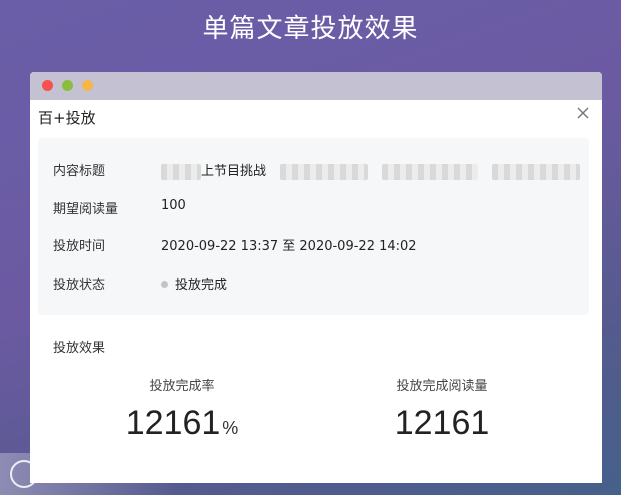 The width and height of the screenshot is (621, 495). Describe the element at coordinates (79, 348) in the screenshot. I see `effects-title: 投放效果` at that location.